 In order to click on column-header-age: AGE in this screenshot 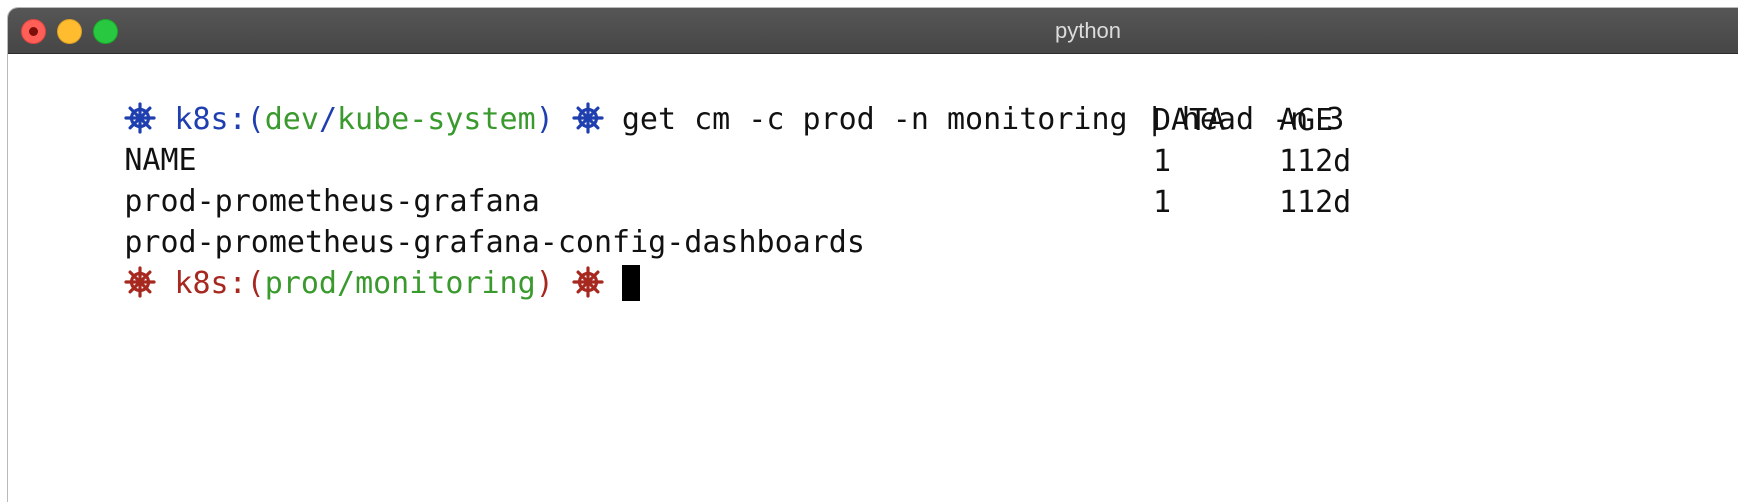, I will do `click(1306, 120)`.